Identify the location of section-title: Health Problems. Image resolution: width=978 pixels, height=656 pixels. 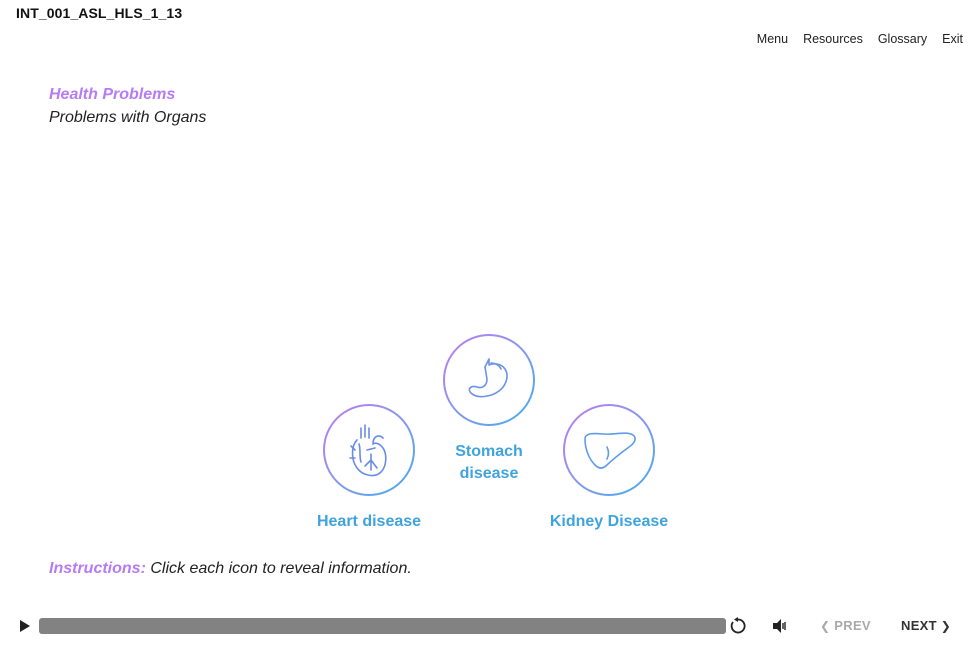
(112, 94).